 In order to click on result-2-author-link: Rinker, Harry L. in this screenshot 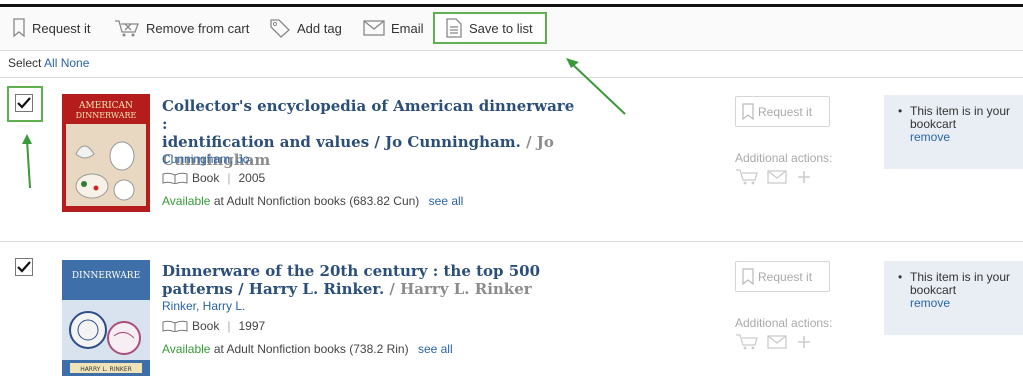, I will do `click(203, 306)`.